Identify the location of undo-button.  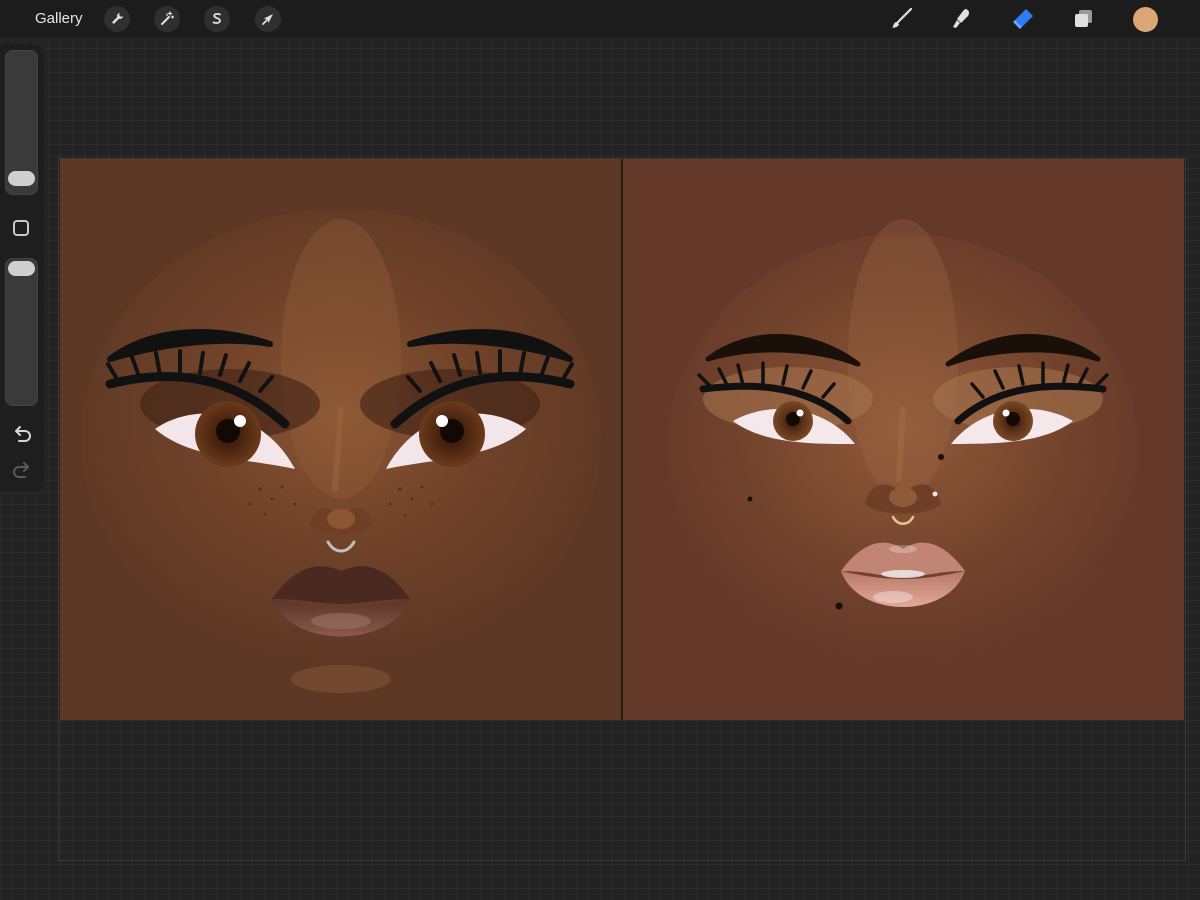
(22, 436).